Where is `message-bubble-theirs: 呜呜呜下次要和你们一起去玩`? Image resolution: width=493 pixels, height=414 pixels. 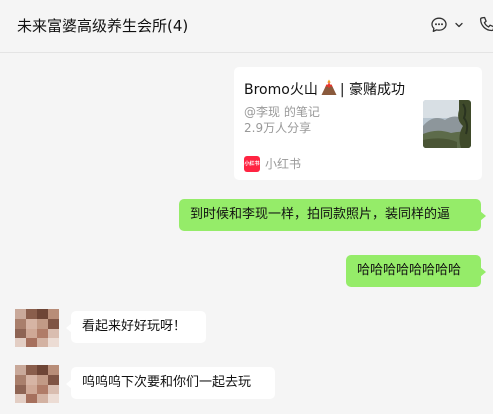 message-bubble-theirs: 呜呜呜下次要和你们一起去玩 is located at coordinates (170, 383).